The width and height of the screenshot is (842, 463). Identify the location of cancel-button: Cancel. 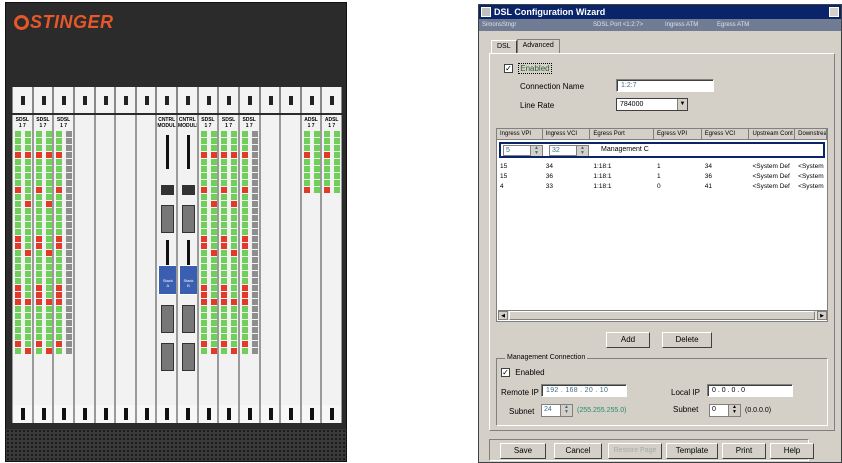
(578, 451).